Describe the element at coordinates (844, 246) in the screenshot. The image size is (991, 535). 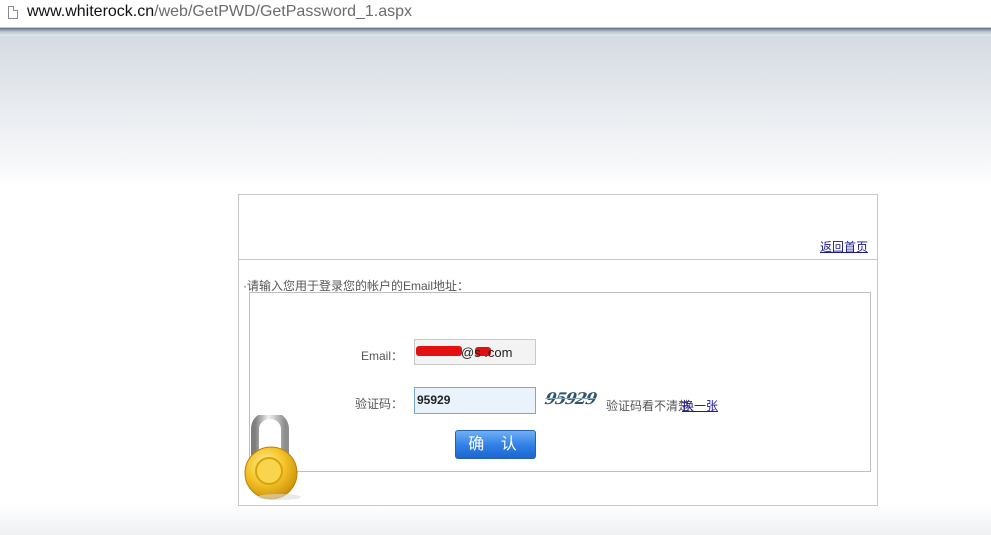
I see `home-link: 返回首页` at that location.